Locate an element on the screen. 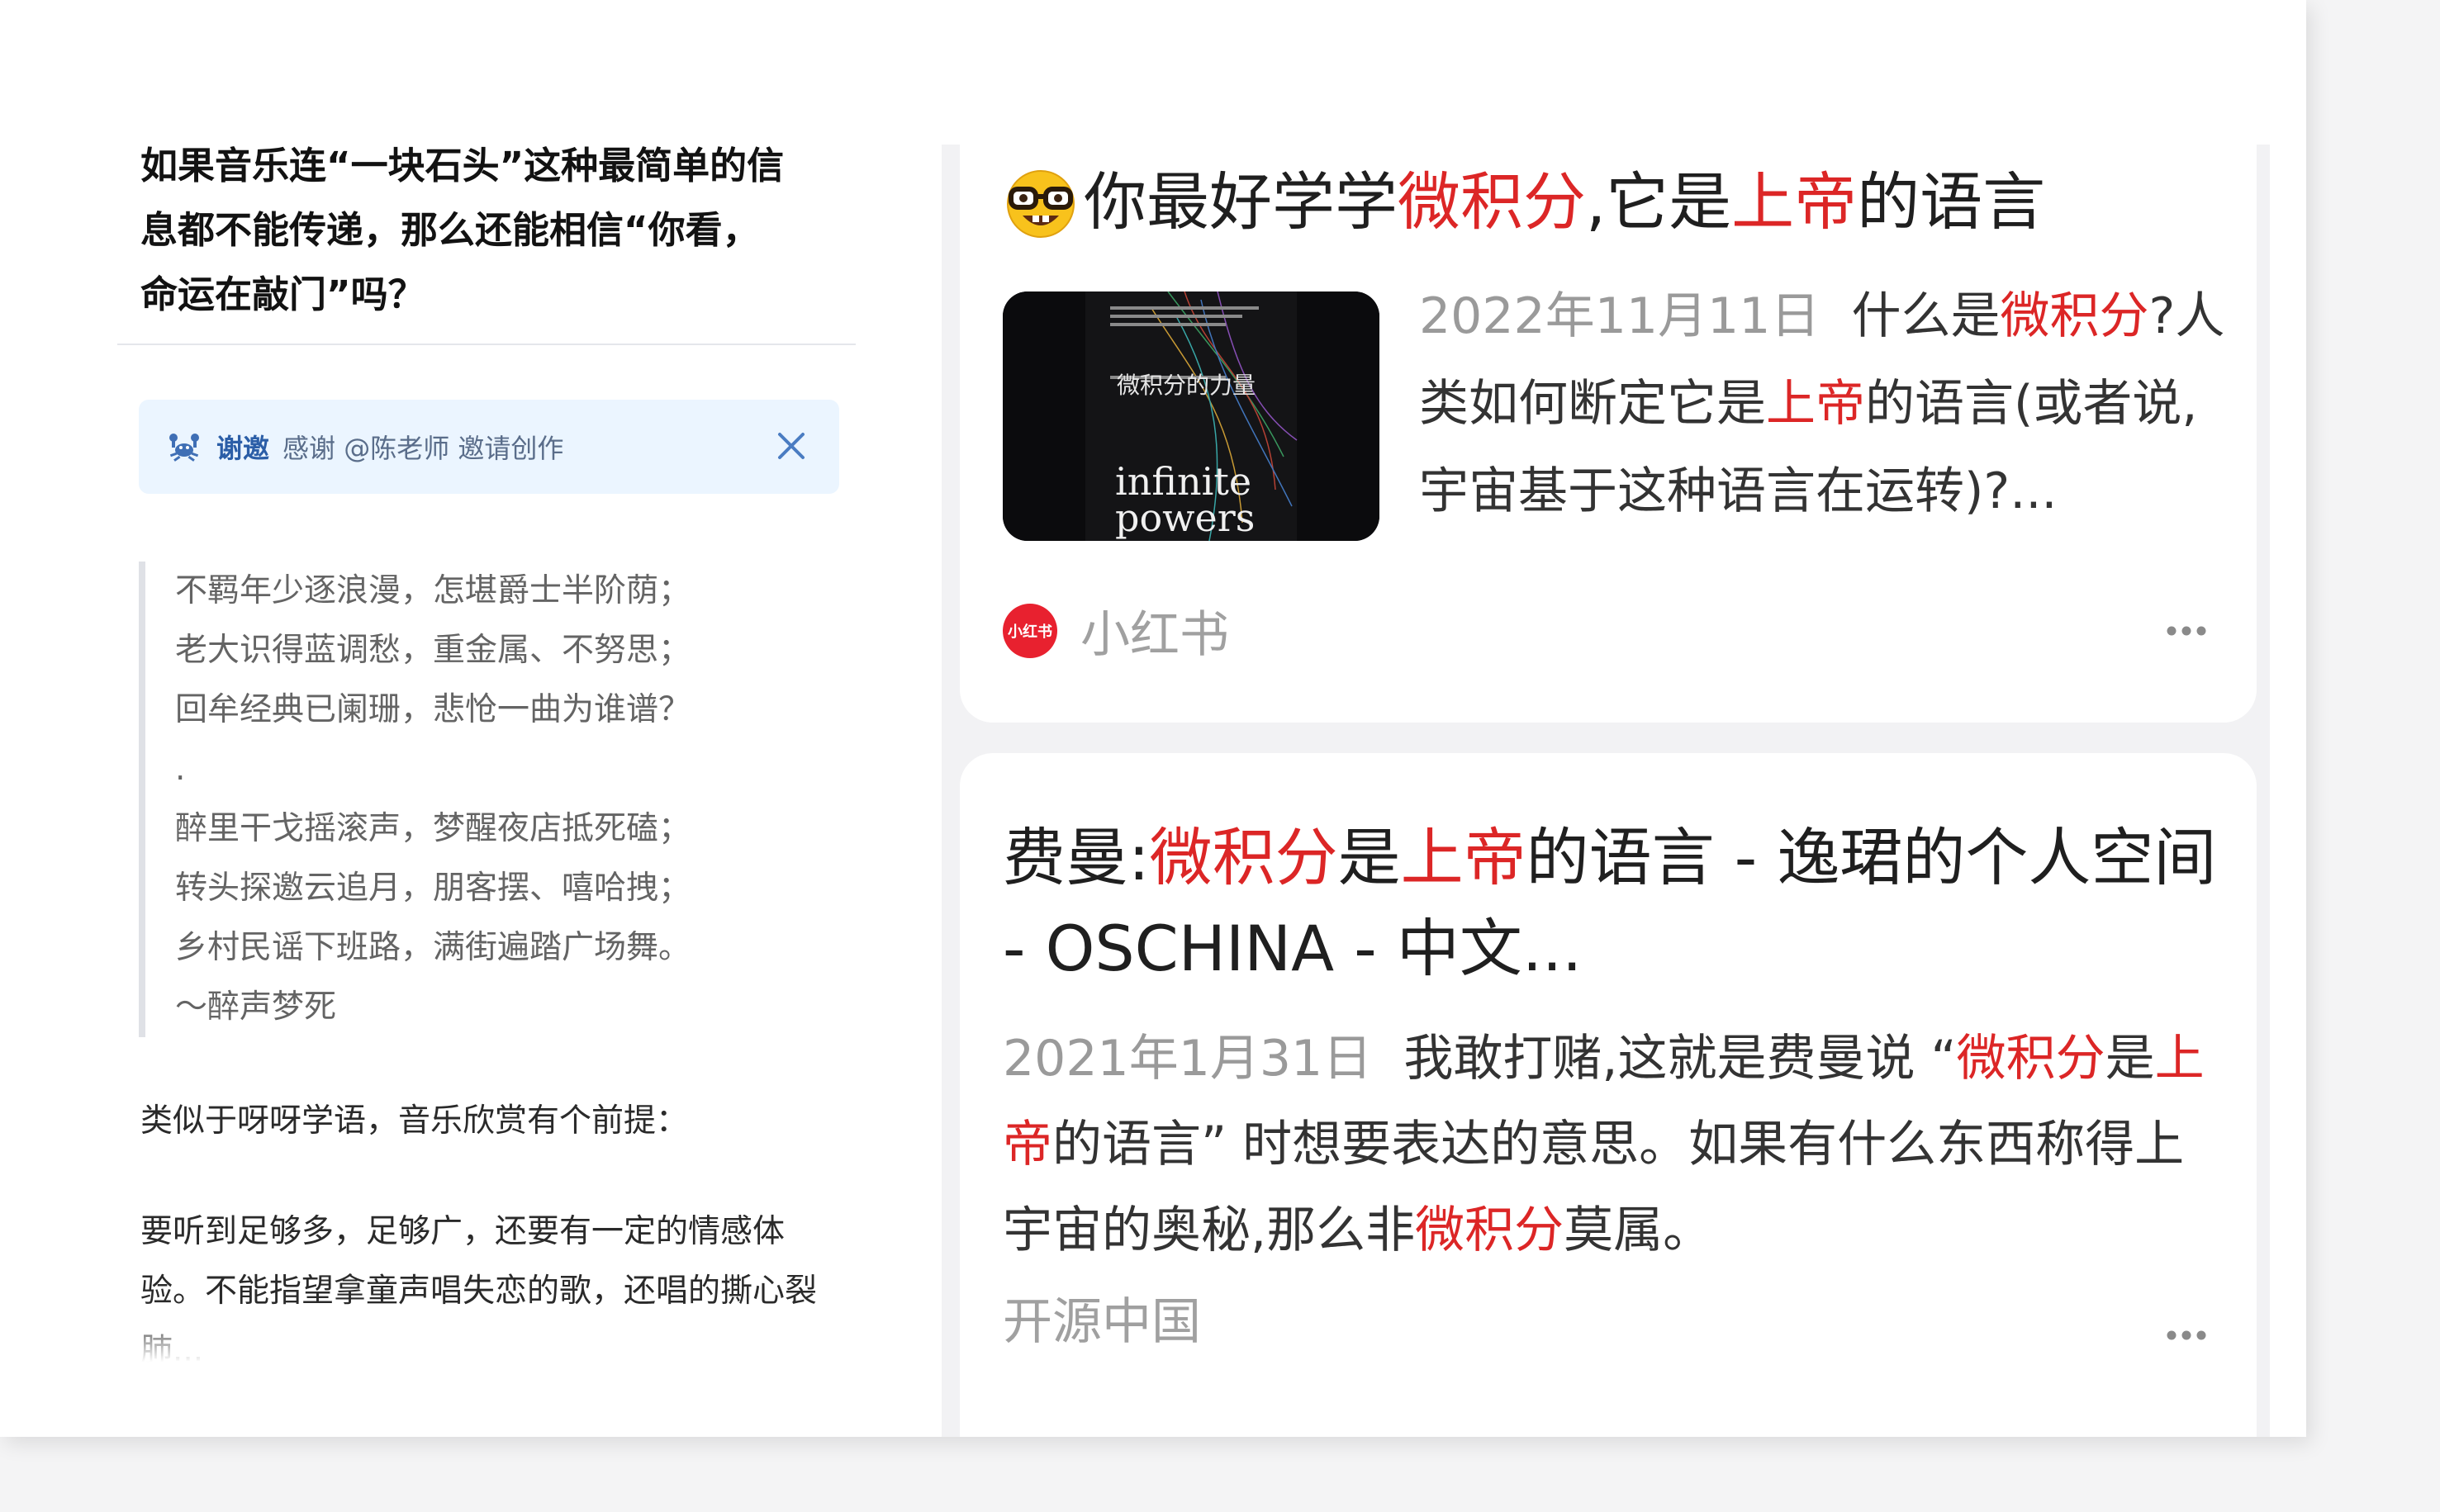  result-title: 你最好学学 微积分 ,它是 上帝 的语言 is located at coordinates (1524, 202).